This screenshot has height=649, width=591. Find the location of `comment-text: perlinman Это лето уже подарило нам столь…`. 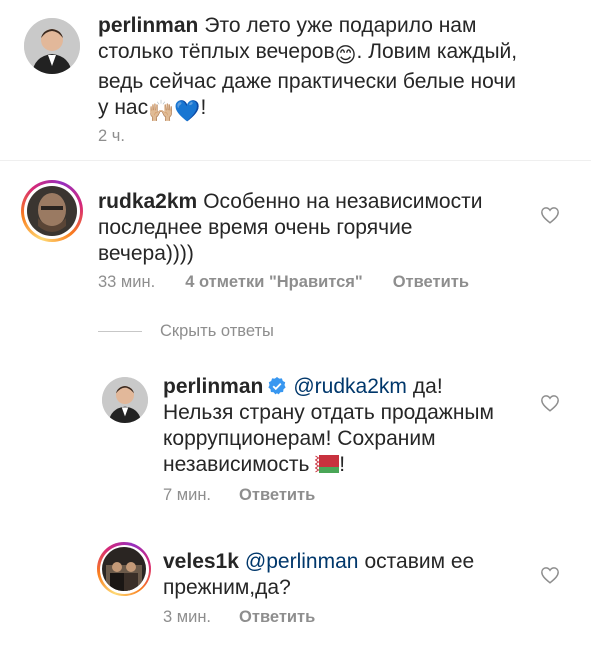

comment-text: perlinman Это лето уже подарило нам столь… is located at coordinates (308, 68).